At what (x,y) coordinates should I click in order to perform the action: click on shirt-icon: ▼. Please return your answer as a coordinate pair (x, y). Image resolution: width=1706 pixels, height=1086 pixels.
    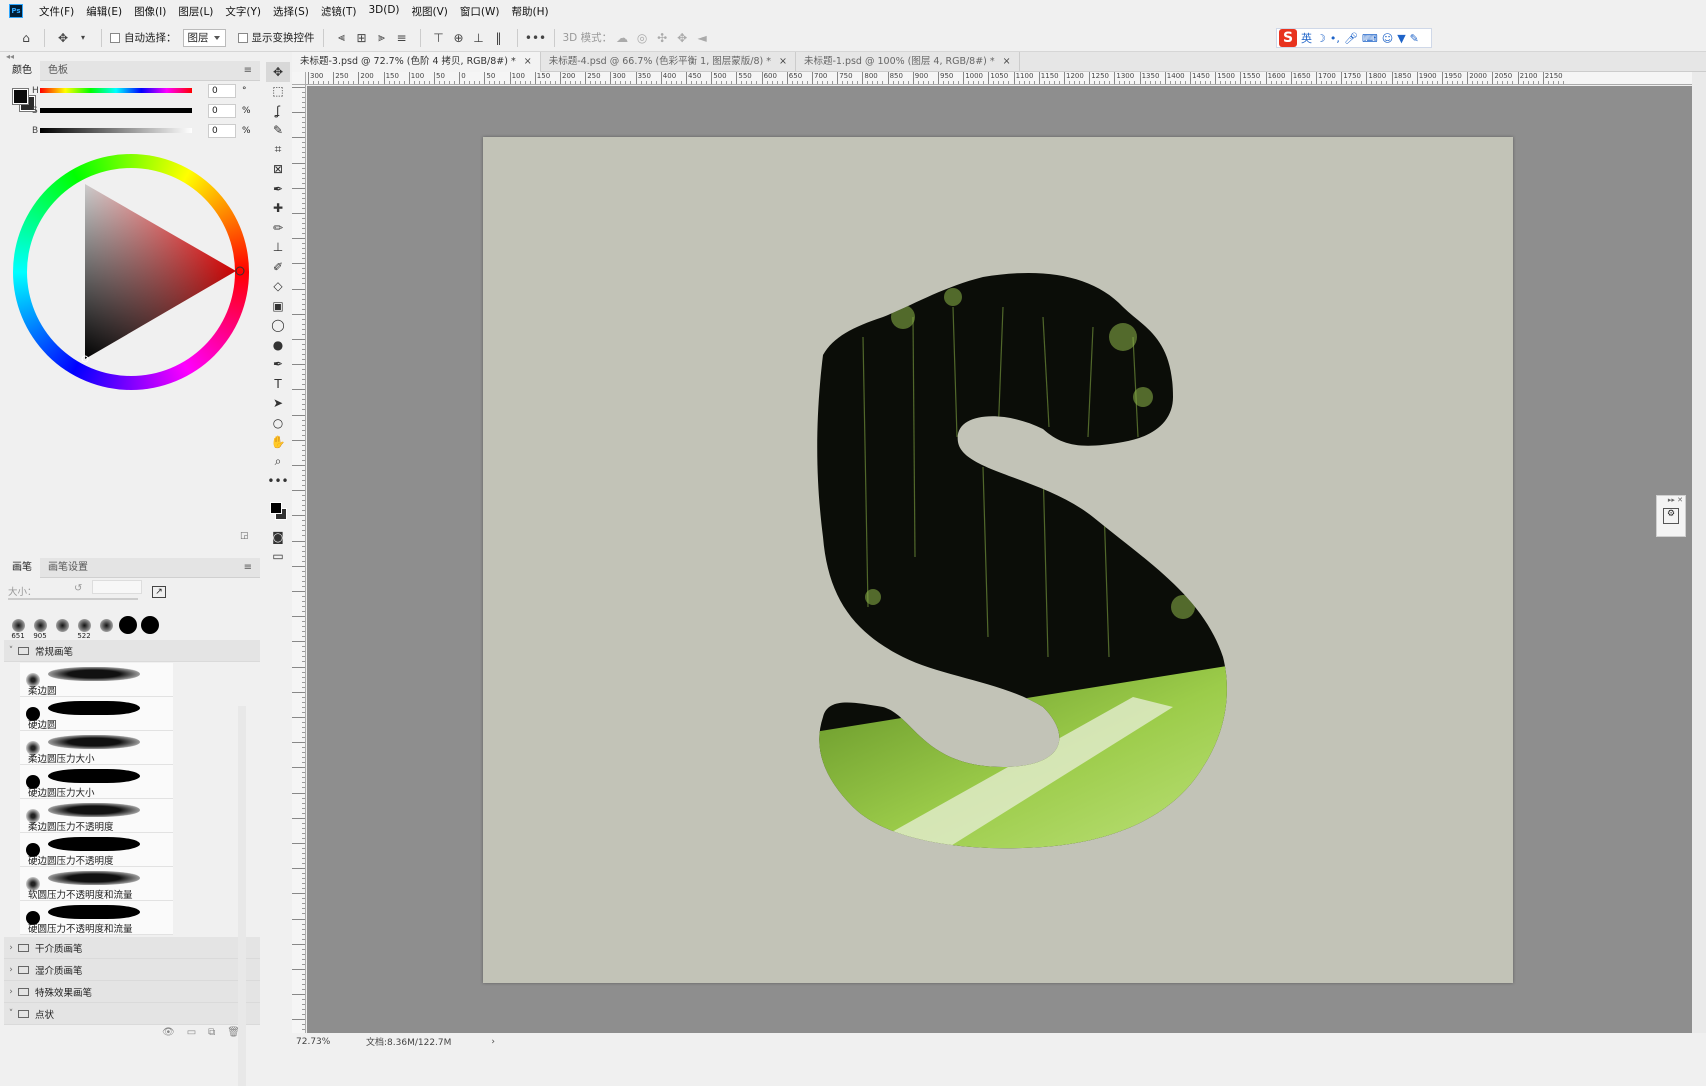
    Looking at the image, I should click on (1401, 38).